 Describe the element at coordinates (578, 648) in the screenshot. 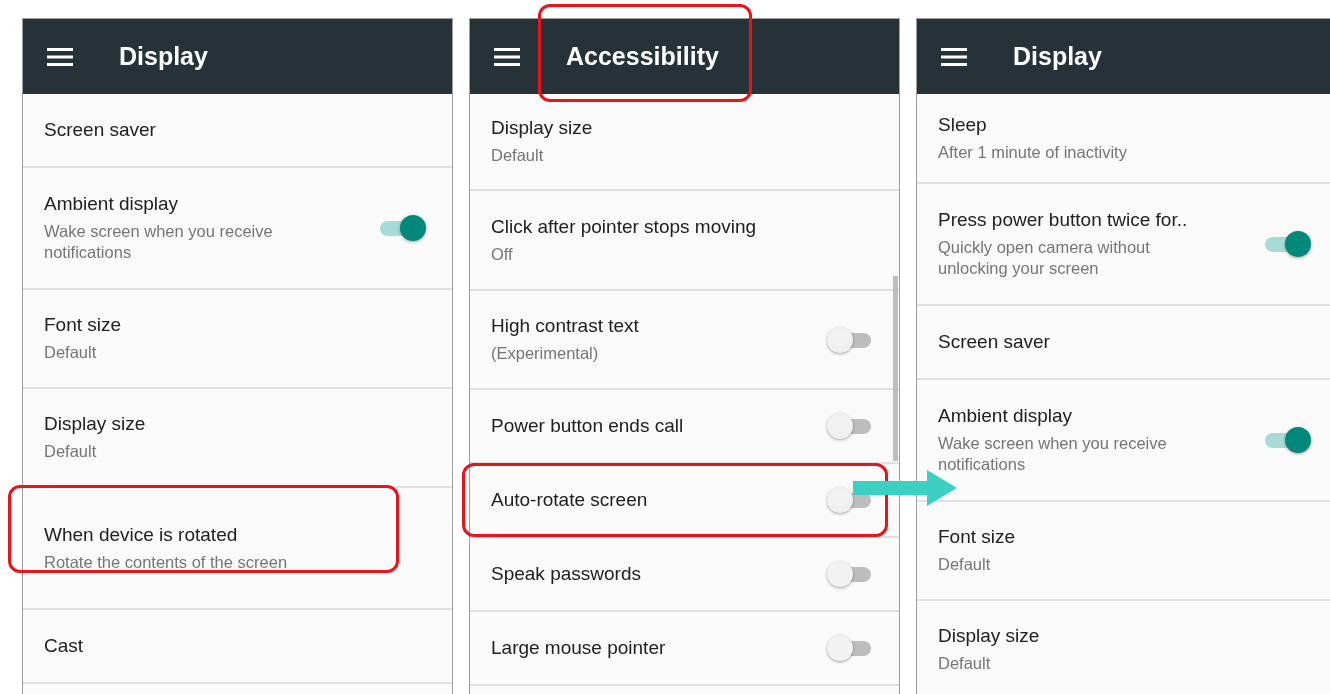

I see `setting-title: Large mouse pointer` at that location.